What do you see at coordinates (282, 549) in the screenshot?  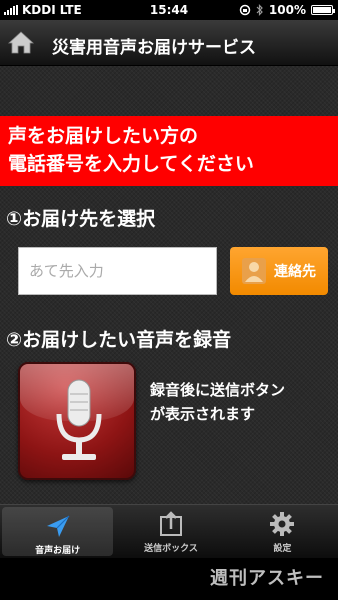 I see `tab-label: 設定` at bounding box center [282, 549].